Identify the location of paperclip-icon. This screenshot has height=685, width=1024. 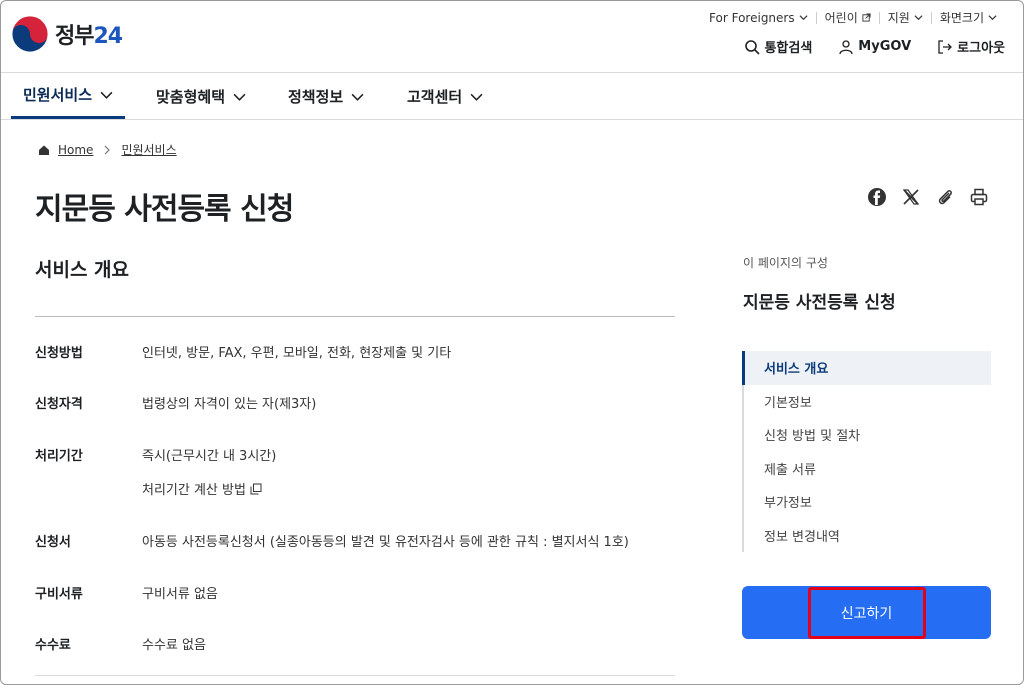
(945, 197).